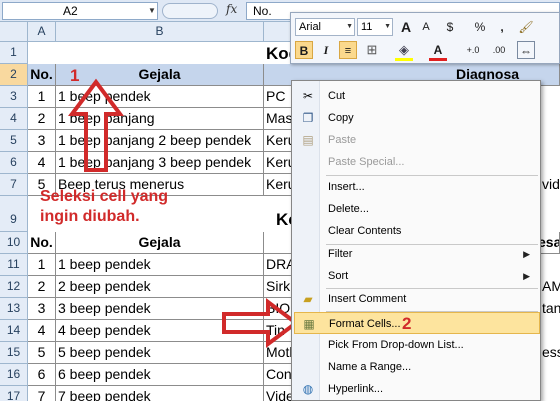  I want to click on font-color-swatch, so click(438, 59).